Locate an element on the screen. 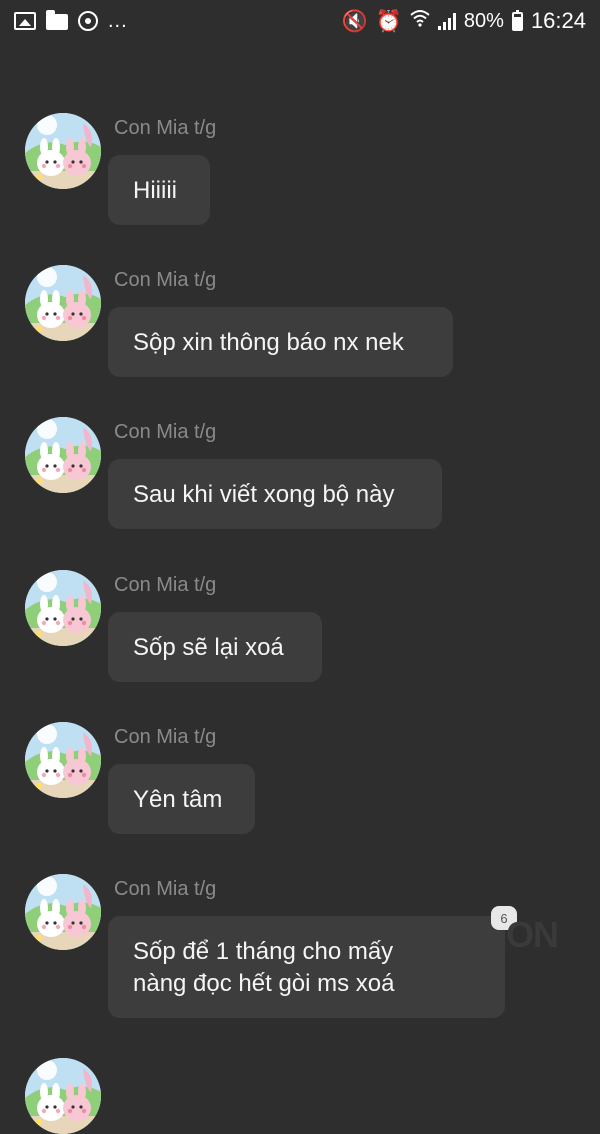 The width and height of the screenshot is (600, 1134). image-icon is located at coordinates (25, 21).